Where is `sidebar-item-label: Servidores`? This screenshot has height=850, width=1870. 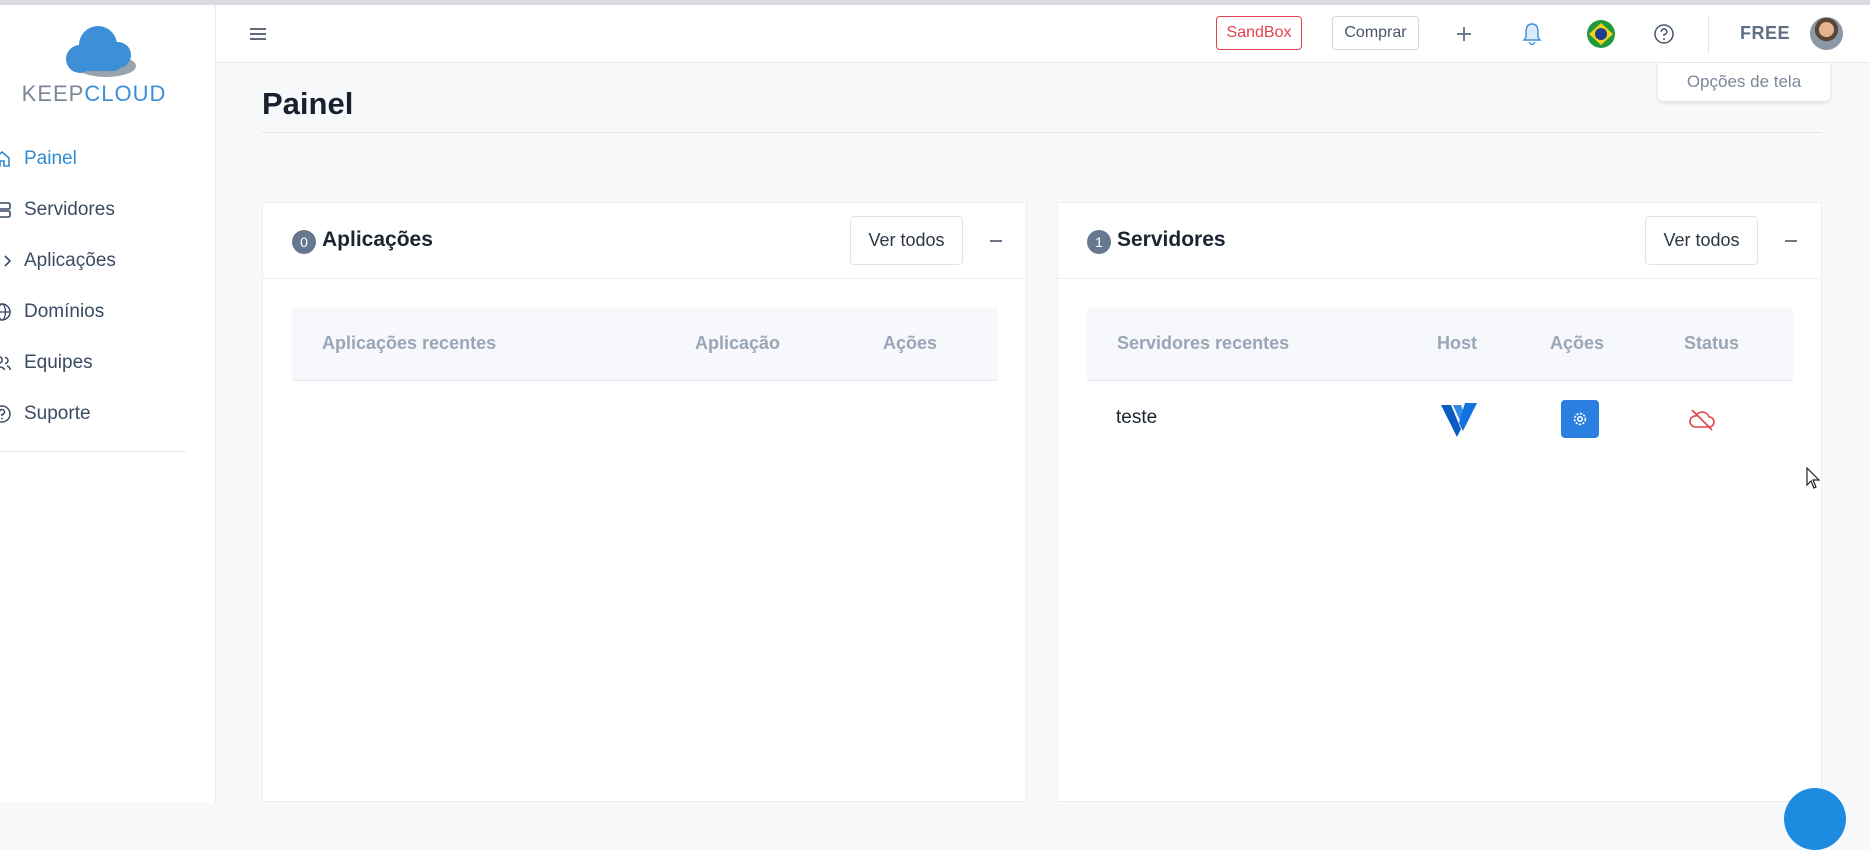
sidebar-item-label: Servidores is located at coordinates (69, 209).